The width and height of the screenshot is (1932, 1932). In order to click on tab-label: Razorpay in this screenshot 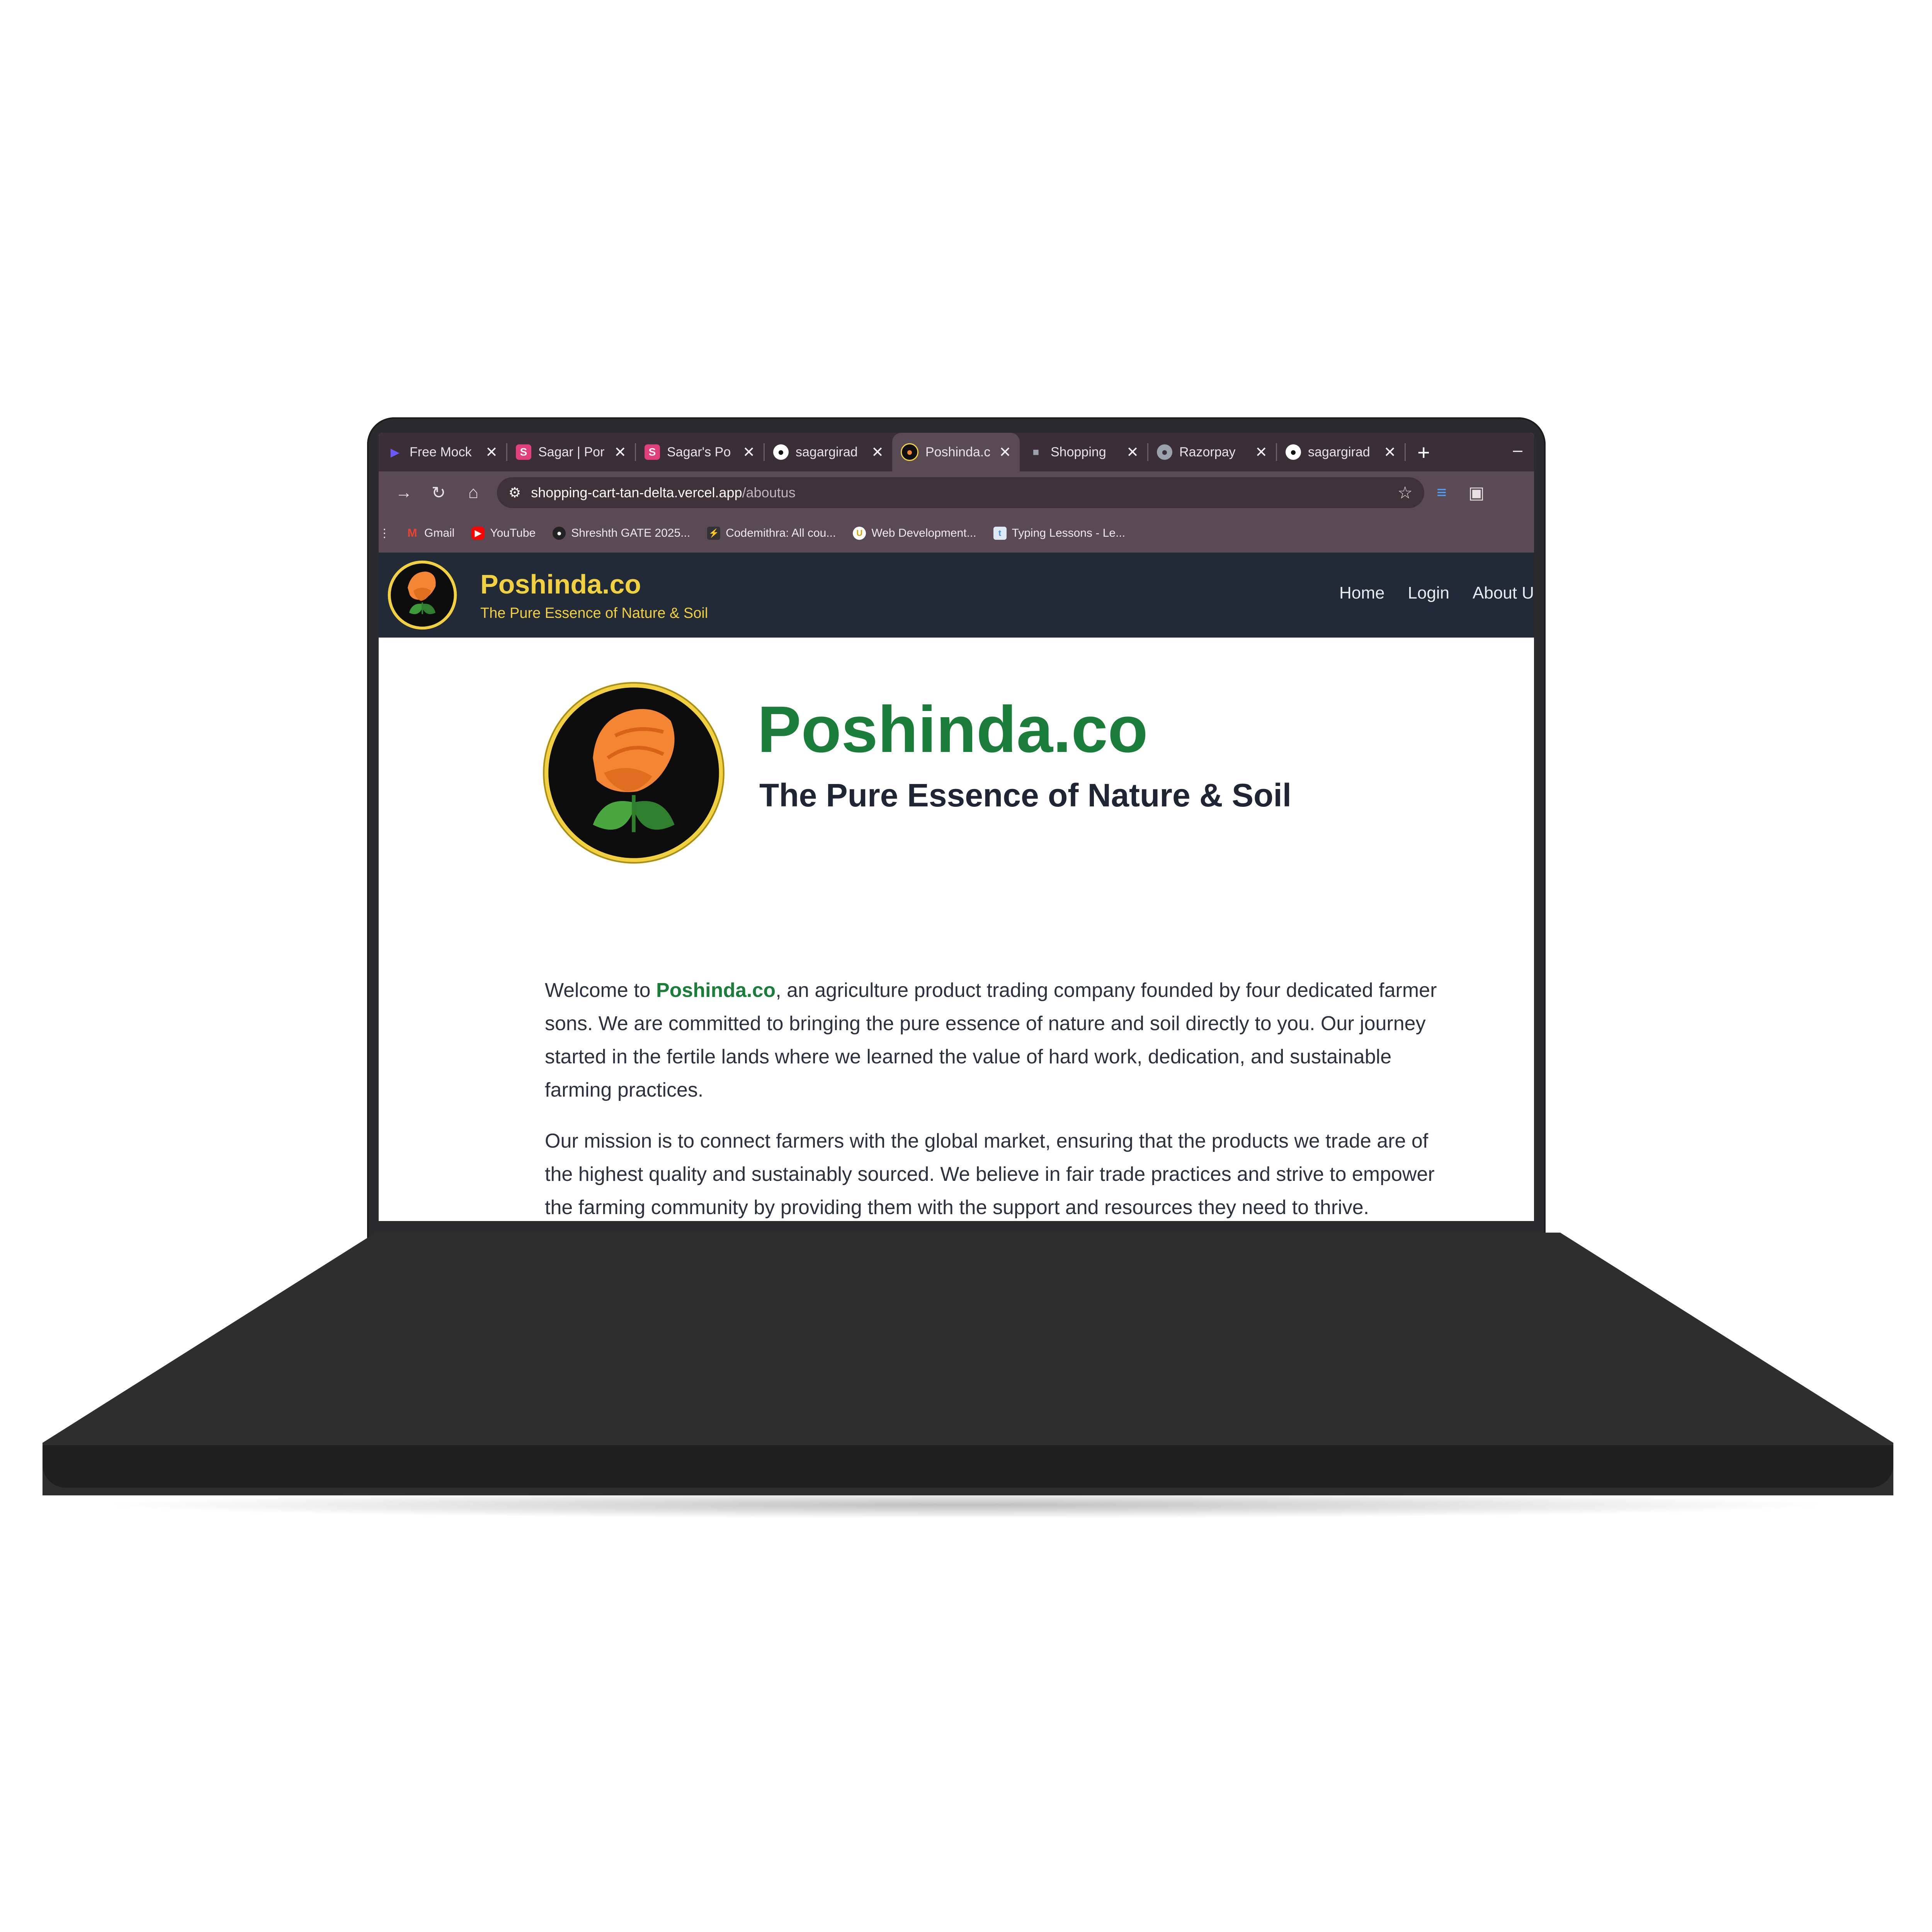, I will do `click(1207, 452)`.